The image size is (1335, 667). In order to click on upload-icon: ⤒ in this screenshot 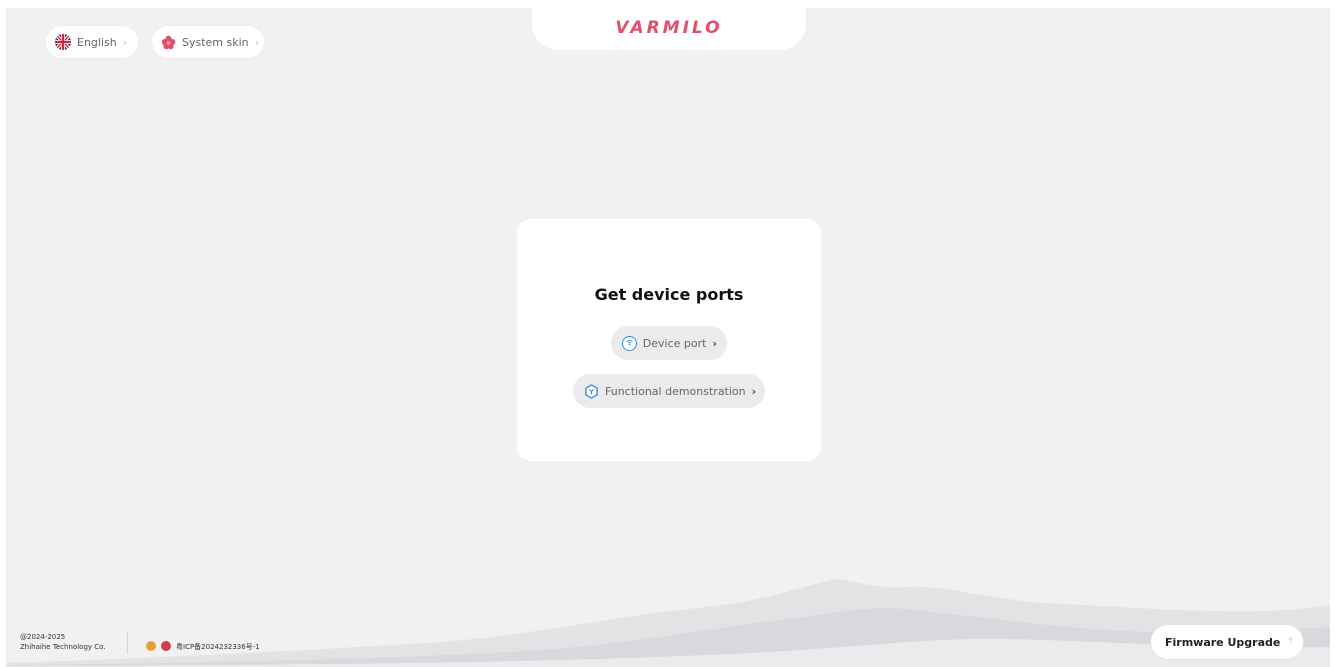, I will do `click(1291, 641)`.